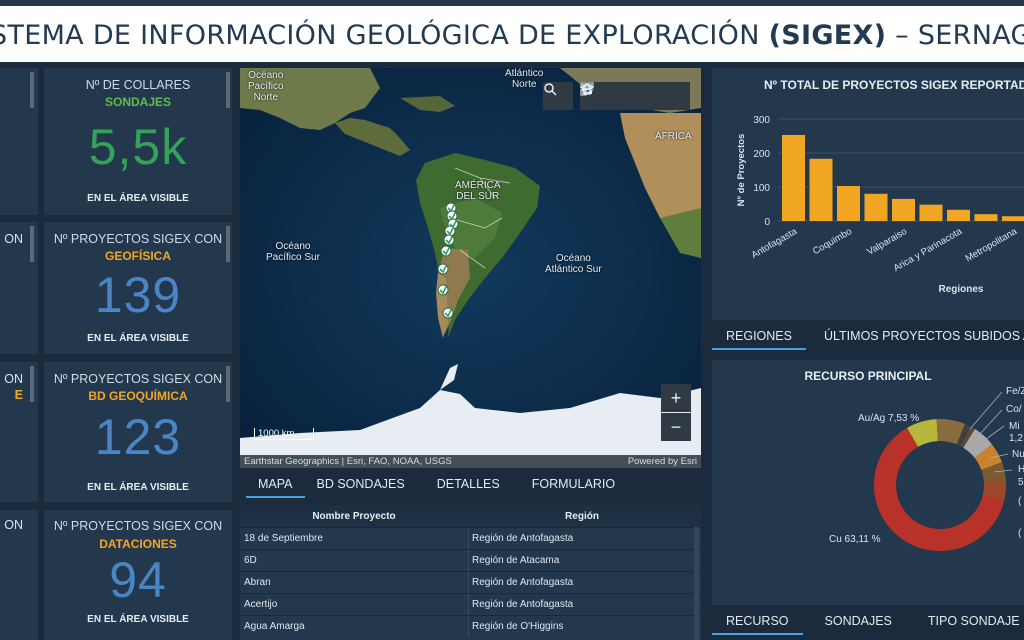 The width and height of the screenshot is (1024, 640). Describe the element at coordinates (696, 583) in the screenshot. I see `table-scrollbar` at that location.